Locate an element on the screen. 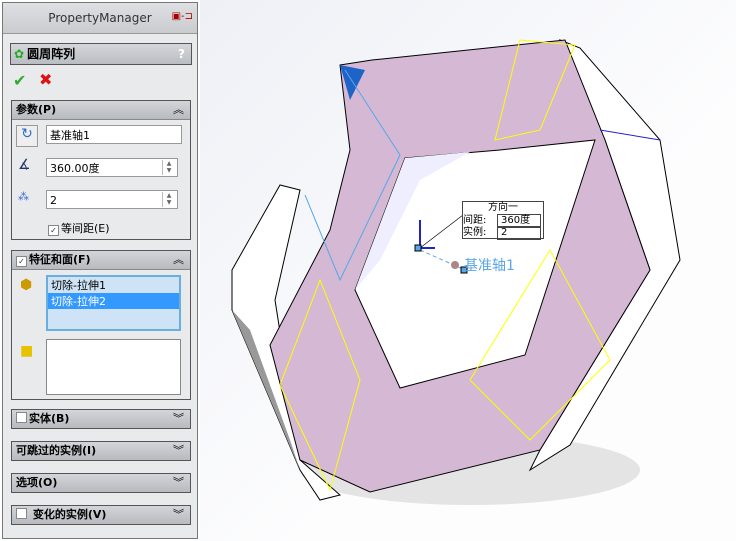  list-item: 切除-拉伸1 is located at coordinates (113, 285).